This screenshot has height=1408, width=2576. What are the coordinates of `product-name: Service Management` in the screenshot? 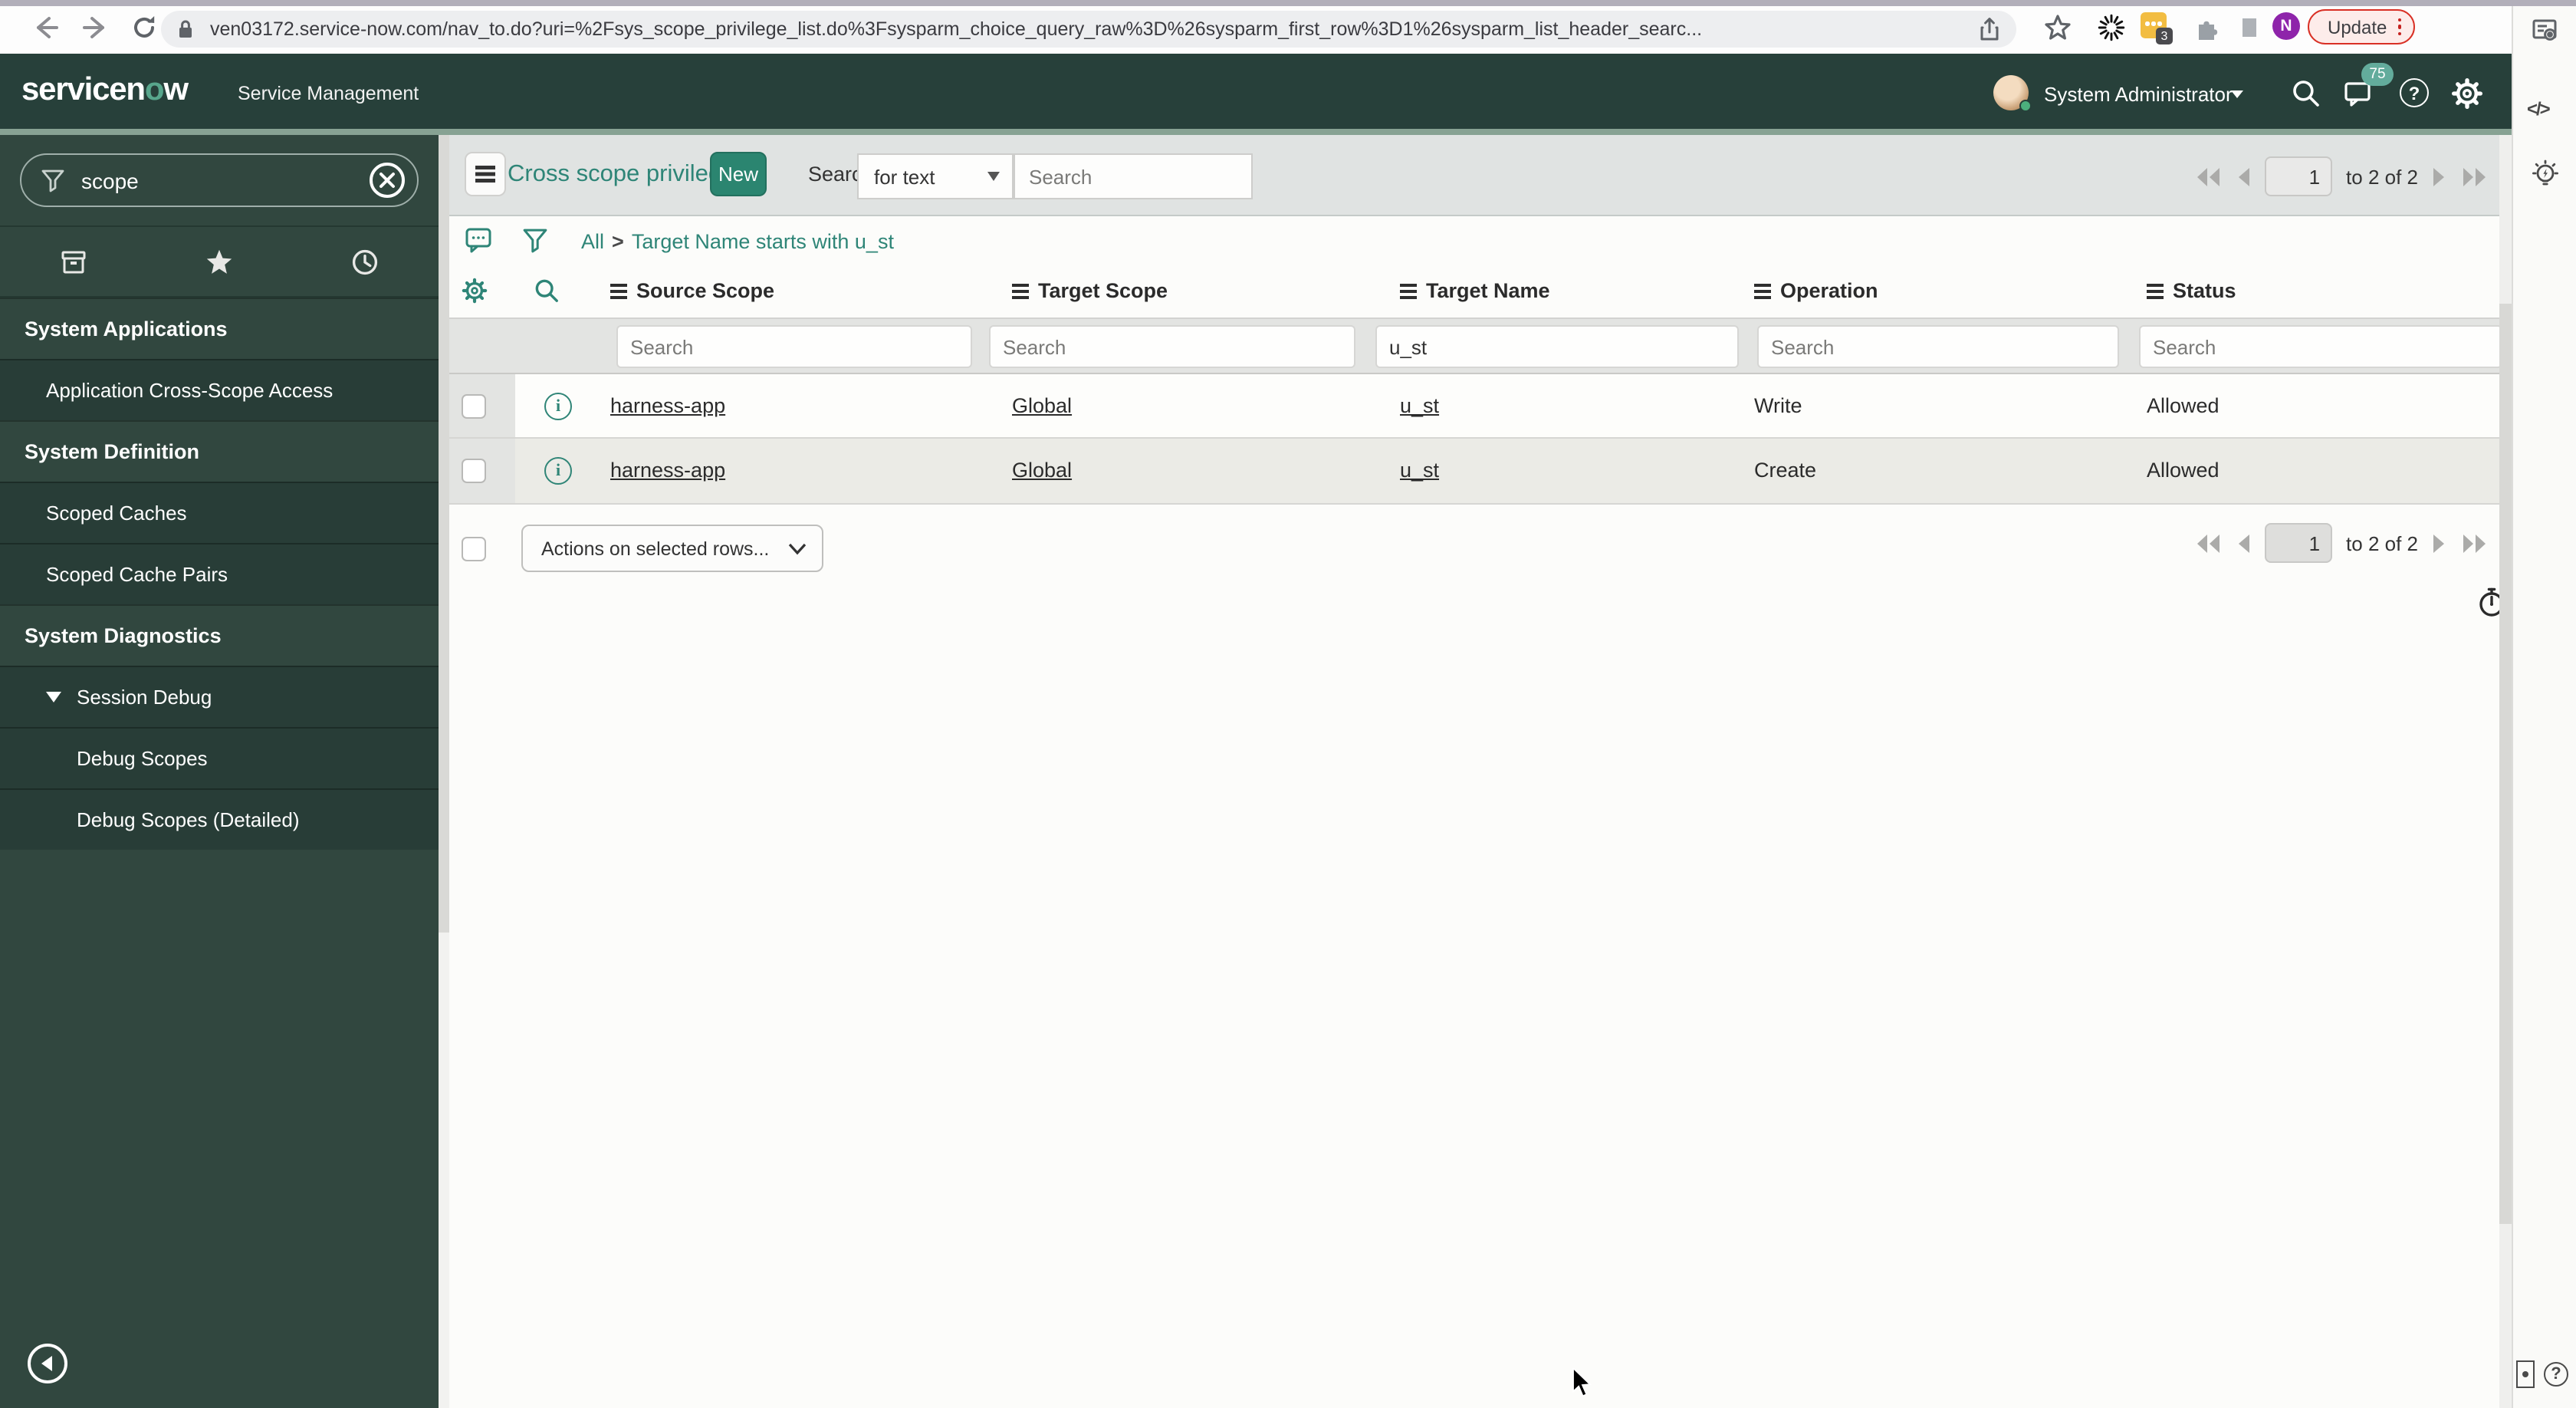 It's located at (329, 93).